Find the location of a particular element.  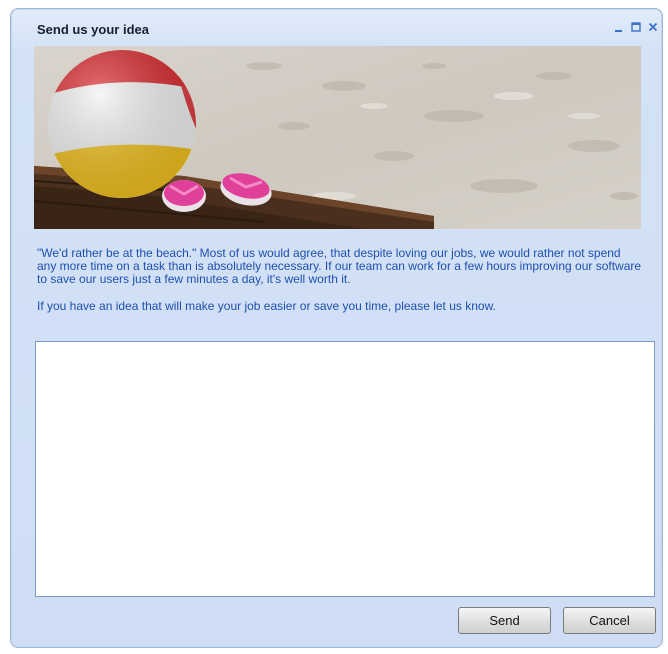

cancel-button: Cancel is located at coordinates (609, 620).